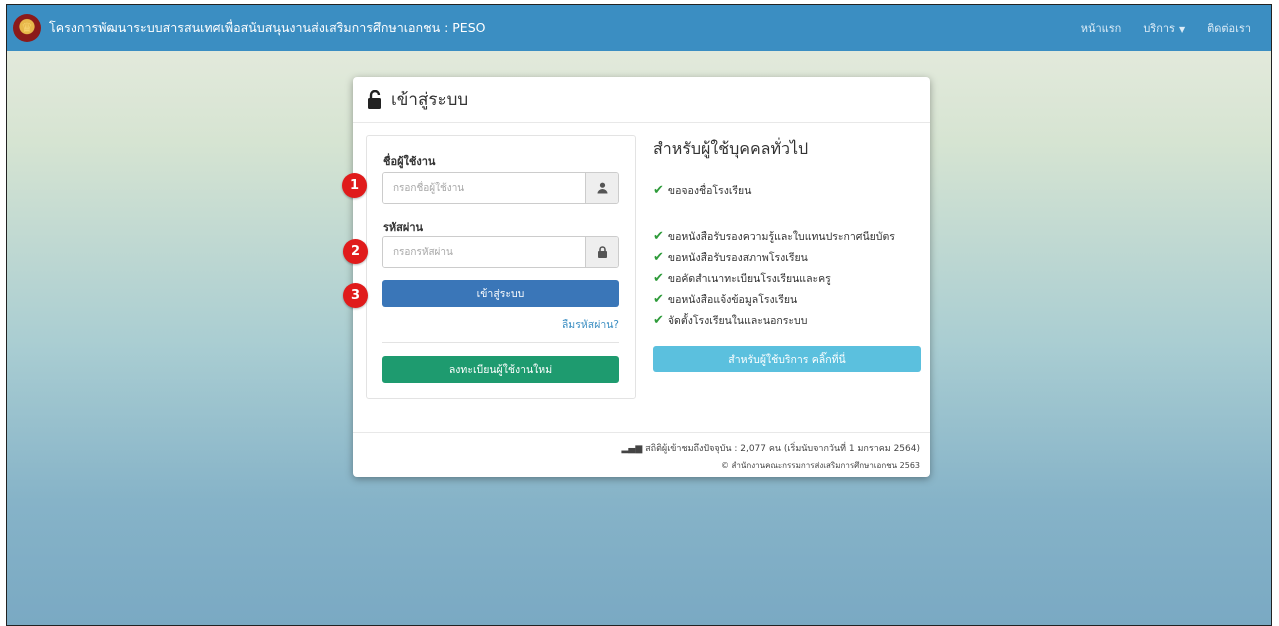  I want to click on register-button: ลงทะเบียนผู้ใช้งานใหม่, so click(500, 369).